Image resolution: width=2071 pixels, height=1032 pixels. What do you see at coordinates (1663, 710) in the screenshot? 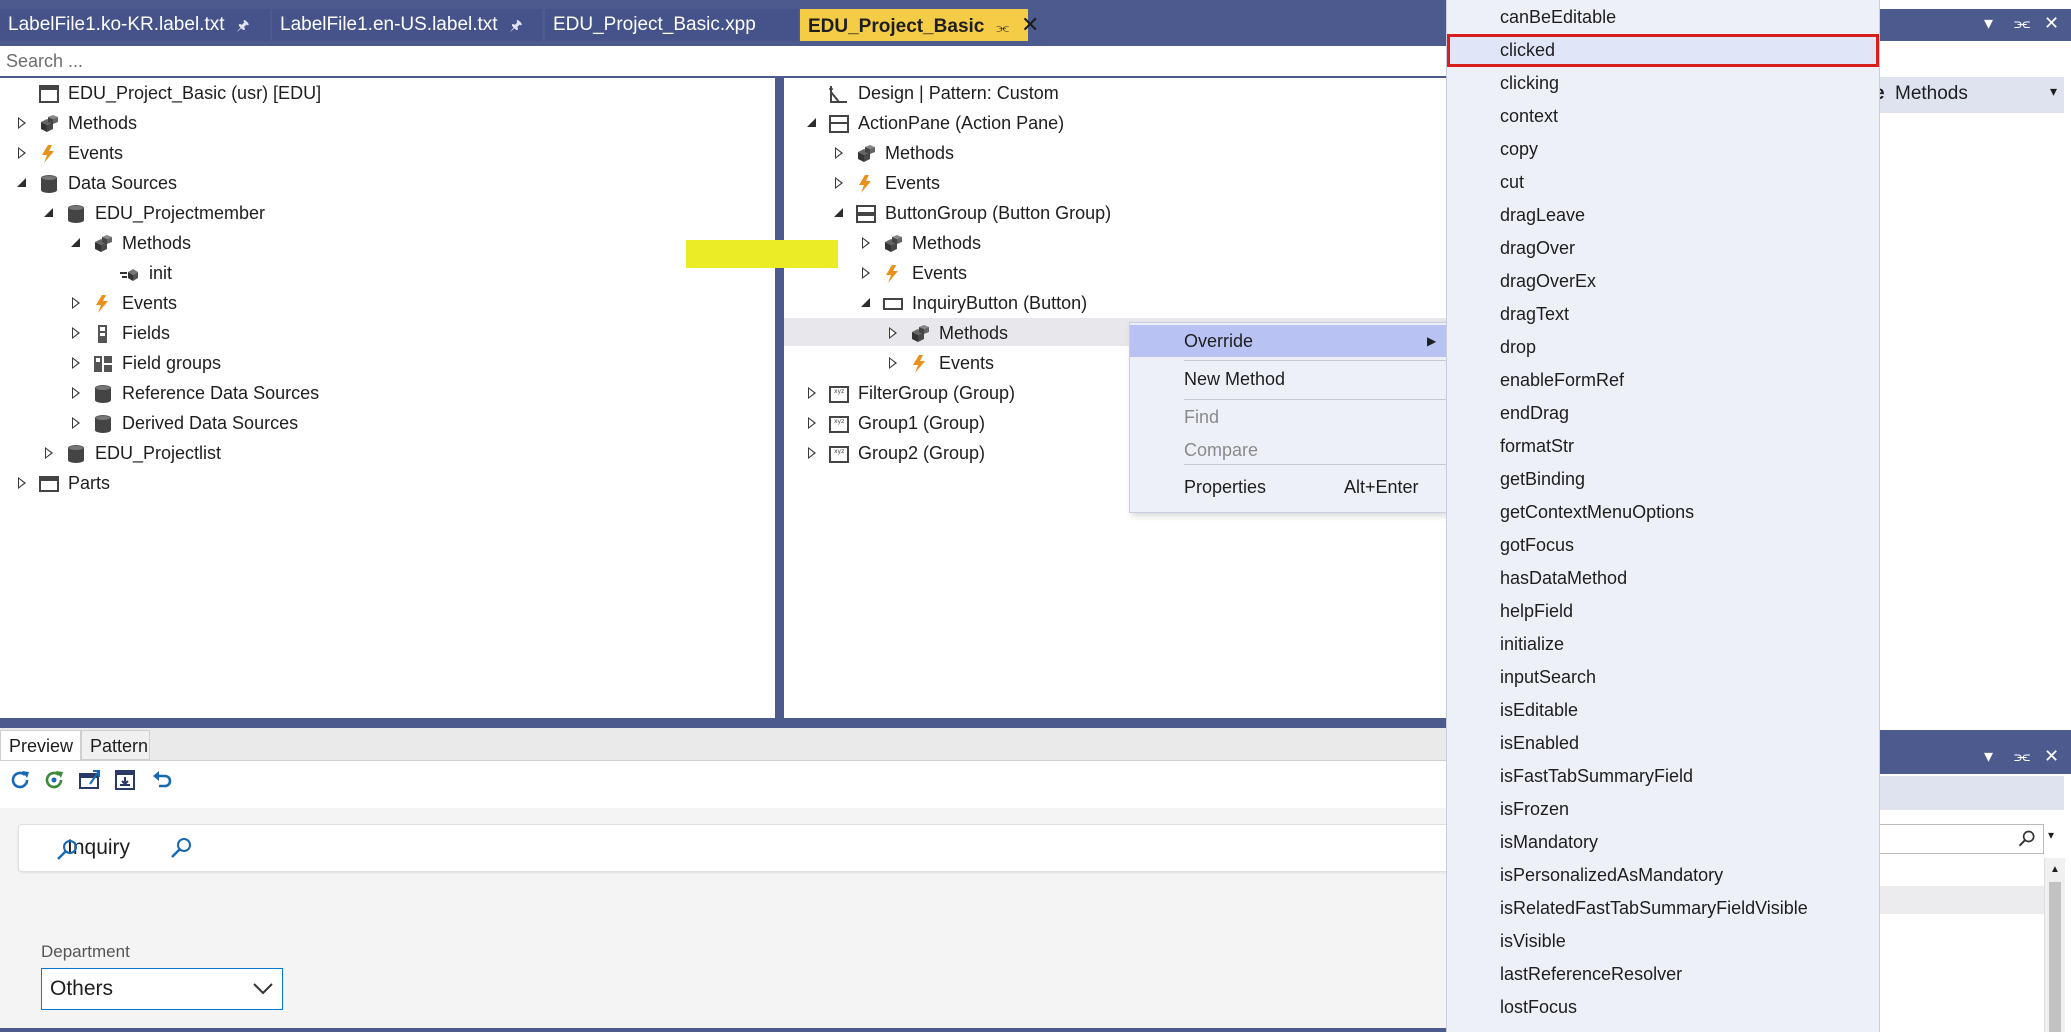
I see `override-method-item: isEditable` at bounding box center [1663, 710].